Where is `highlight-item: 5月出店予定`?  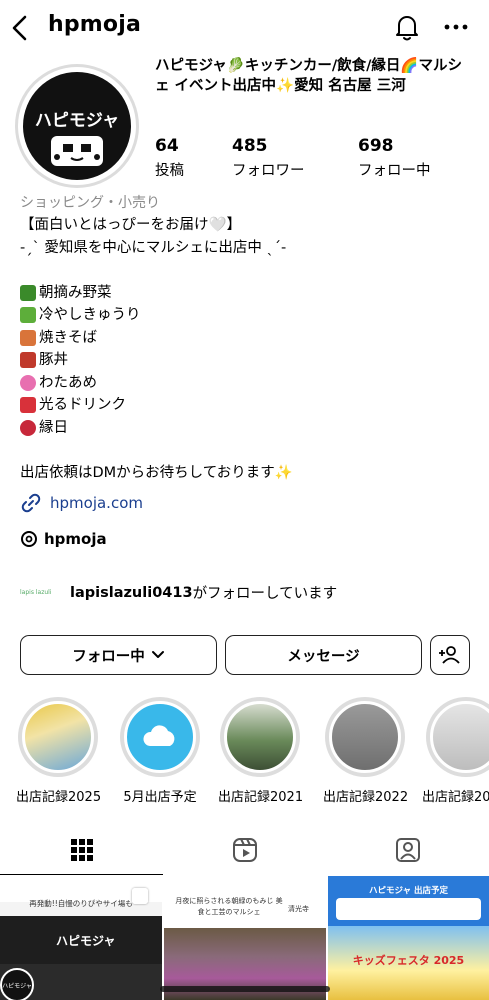 highlight-item: 5月出店予定 is located at coordinates (160, 751).